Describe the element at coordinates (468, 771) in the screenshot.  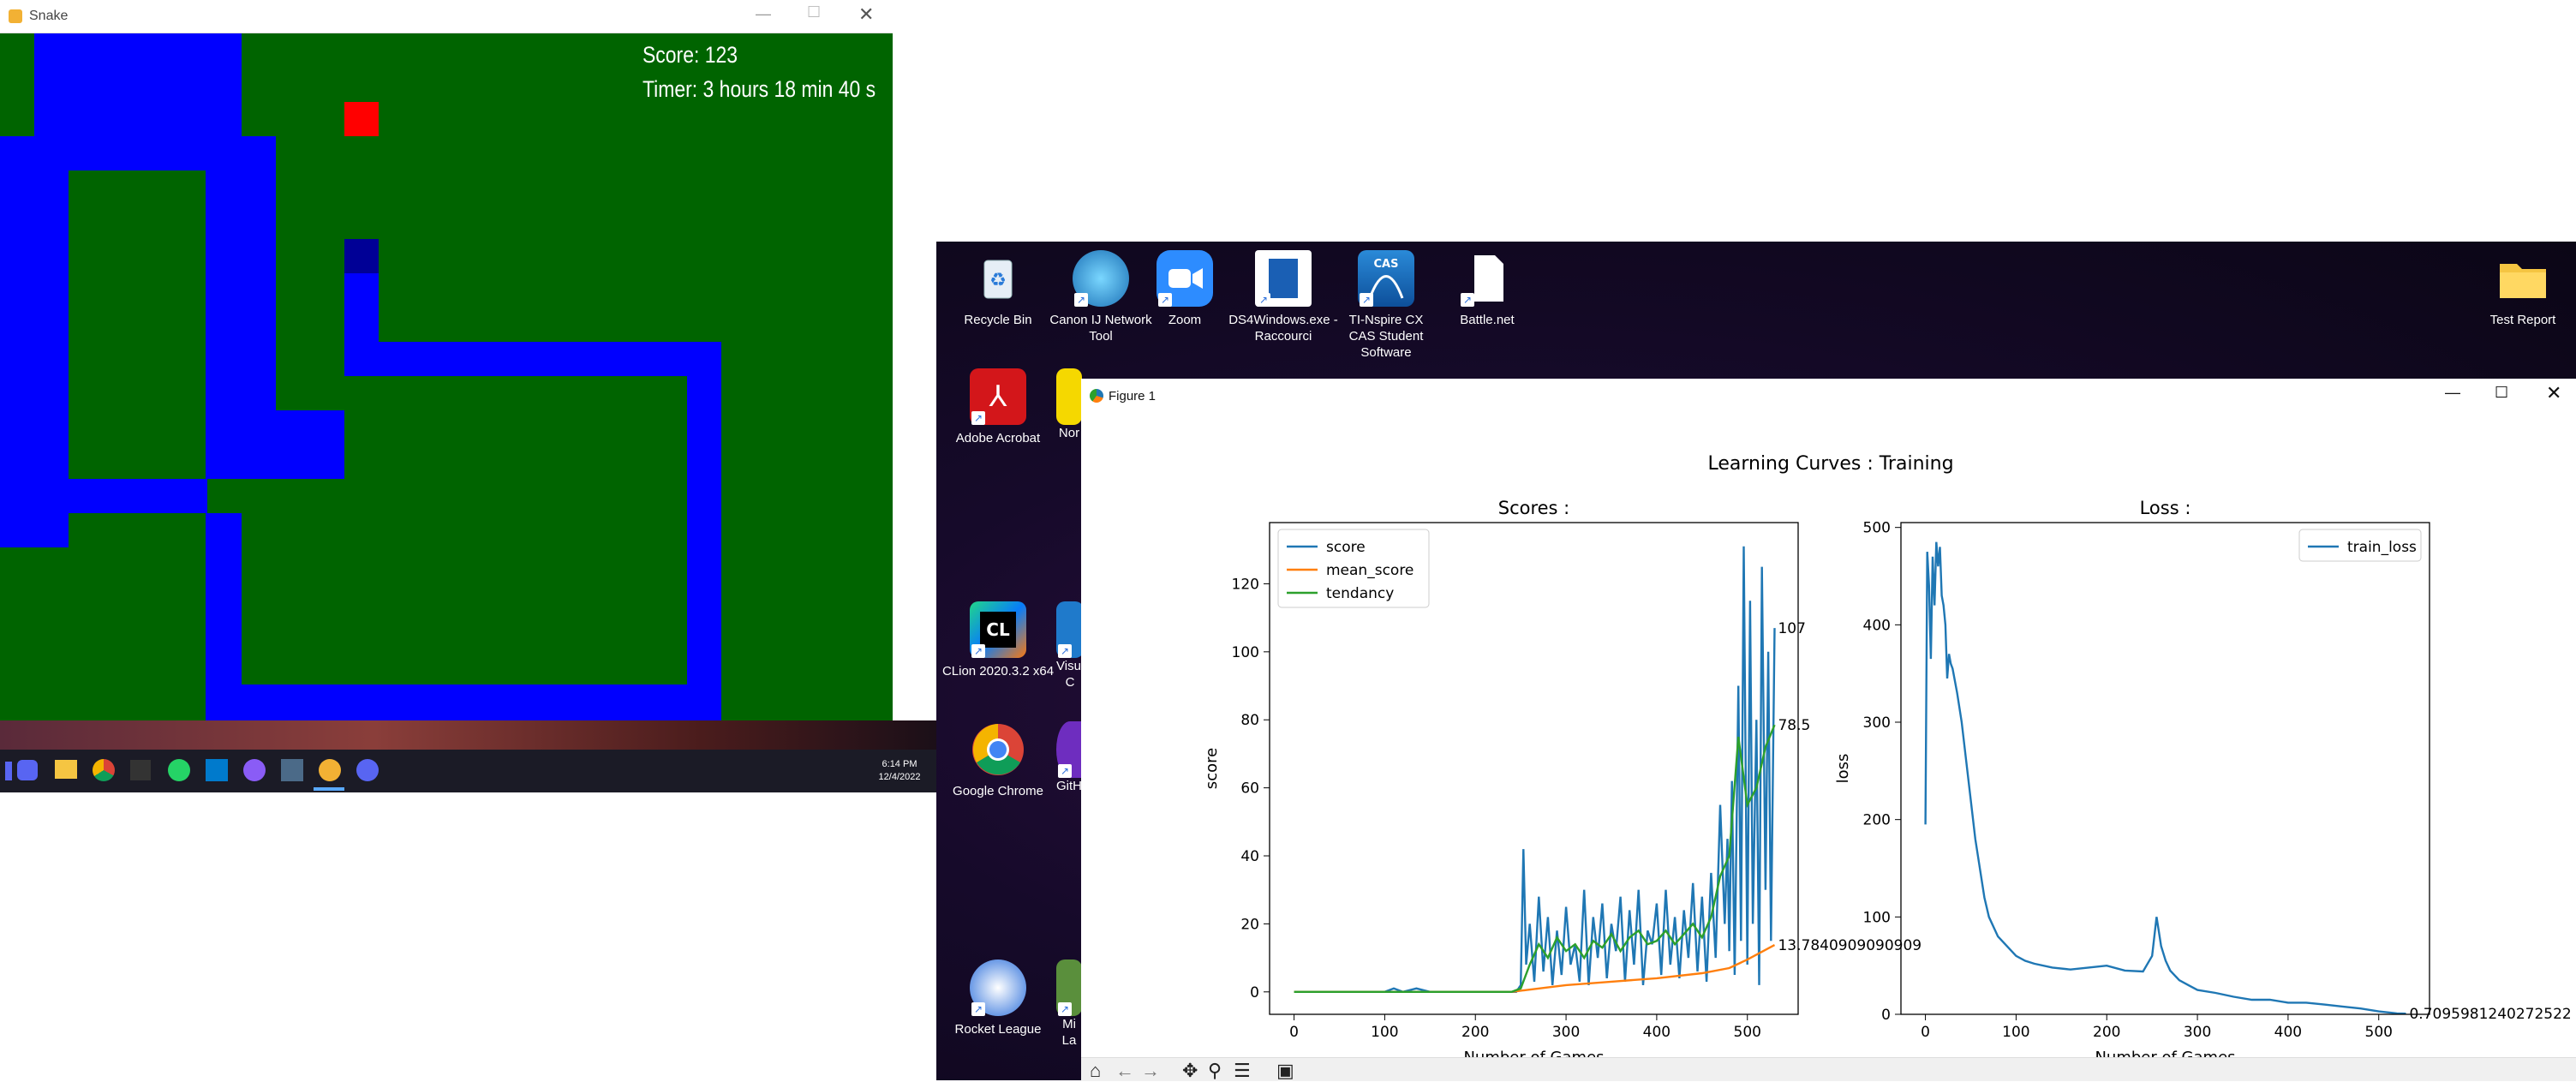
I see `taskbar: 6:14 PM 12/4/2022` at that location.